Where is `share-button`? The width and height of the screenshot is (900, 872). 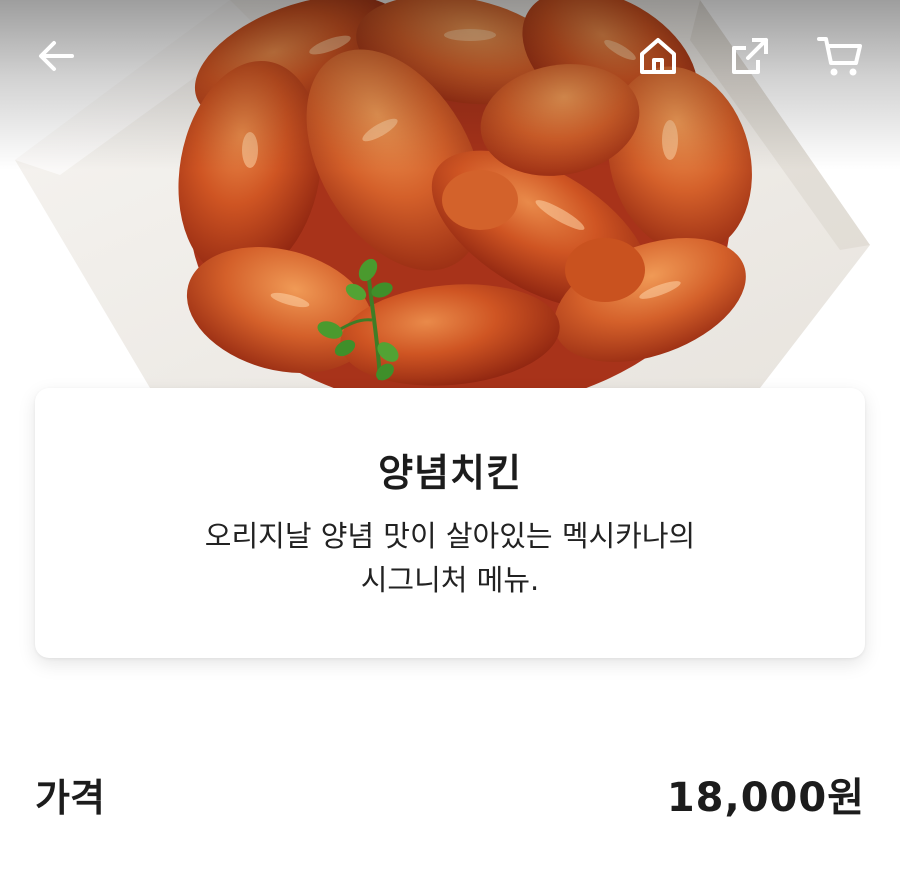
share-button is located at coordinates (750, 56).